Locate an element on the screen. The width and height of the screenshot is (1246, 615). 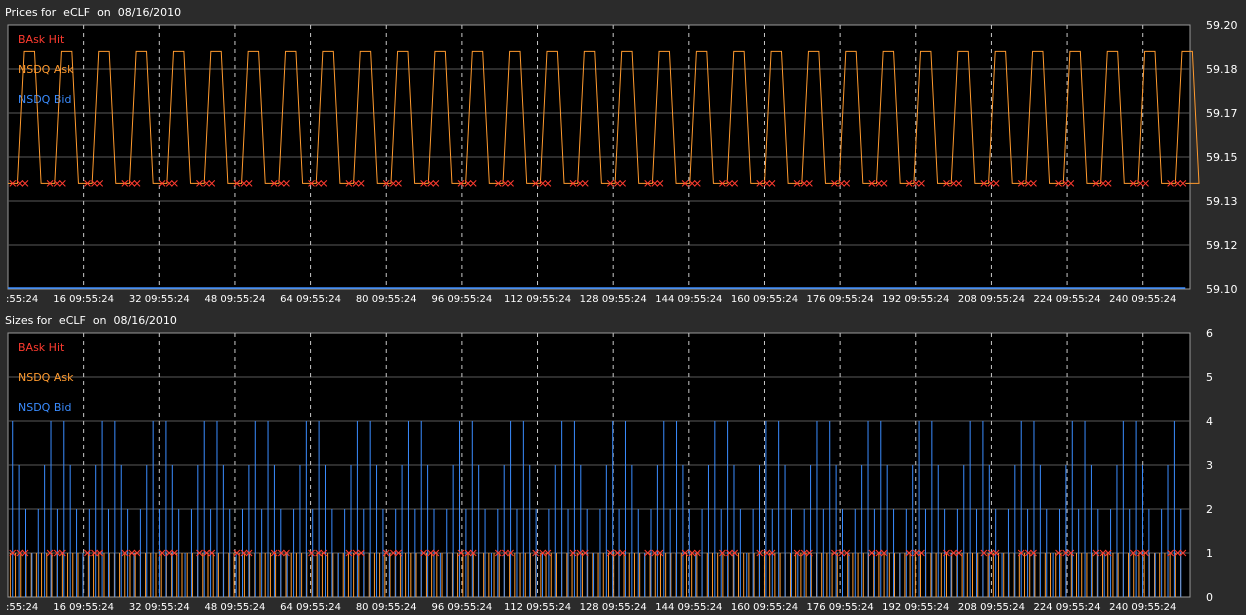
prices-x-tick-label: 32 09:55:24 is located at coordinates (159, 299).